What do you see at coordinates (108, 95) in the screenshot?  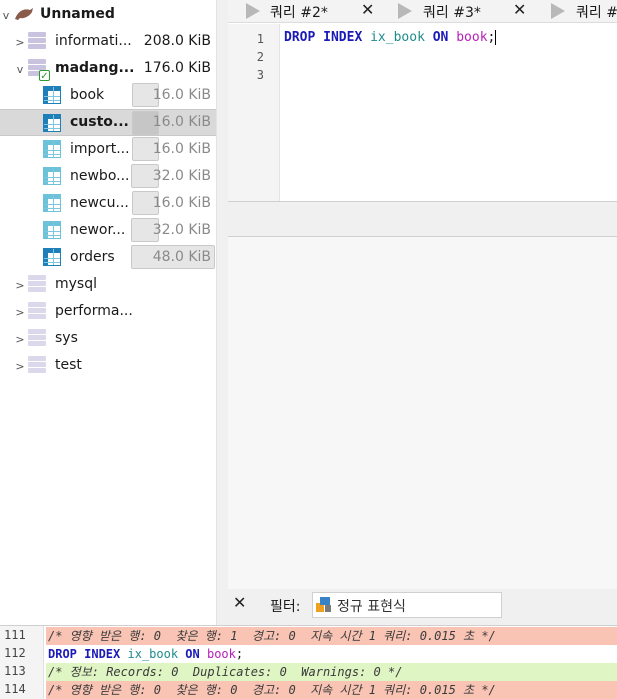 I see `tree-table-book: book 16.0 KiB` at bounding box center [108, 95].